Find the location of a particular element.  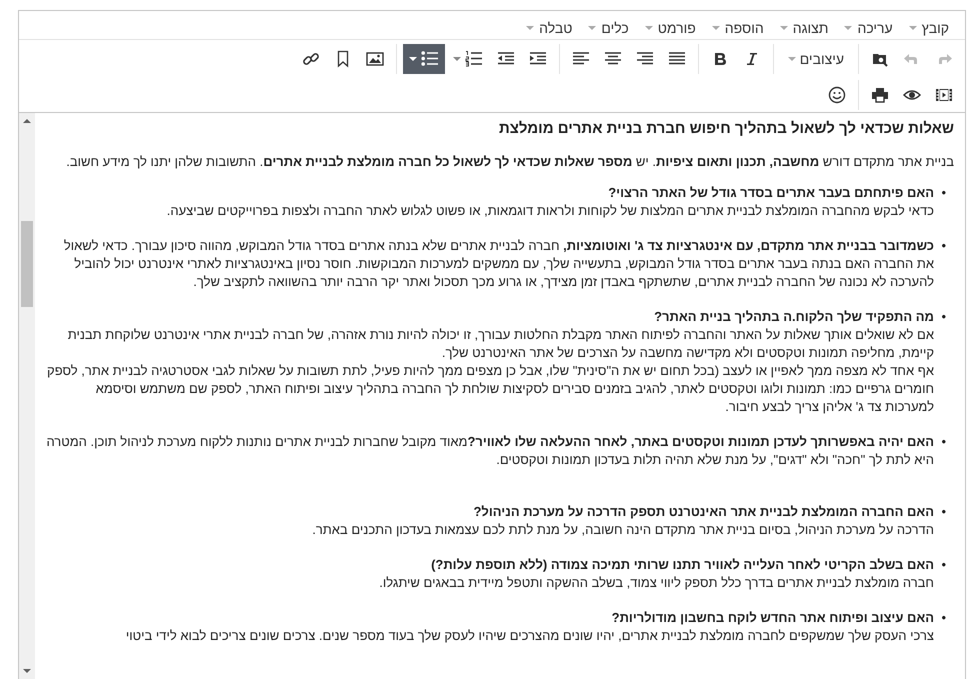

bullet-list-button is located at coordinates (423, 59).